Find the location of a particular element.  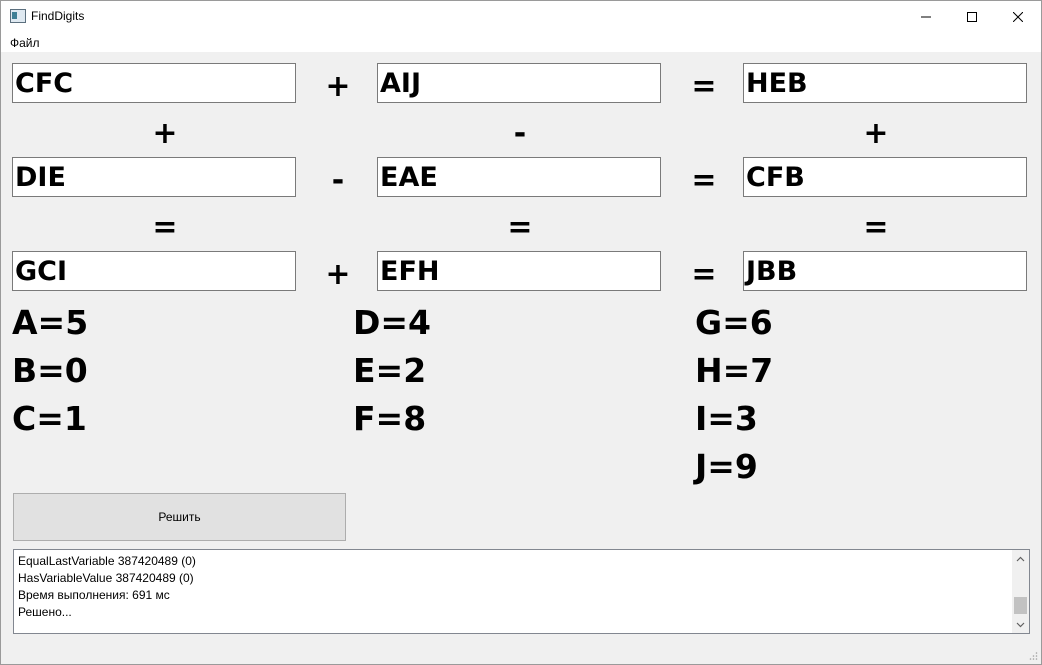

log-scrollbar is located at coordinates (1020, 591).